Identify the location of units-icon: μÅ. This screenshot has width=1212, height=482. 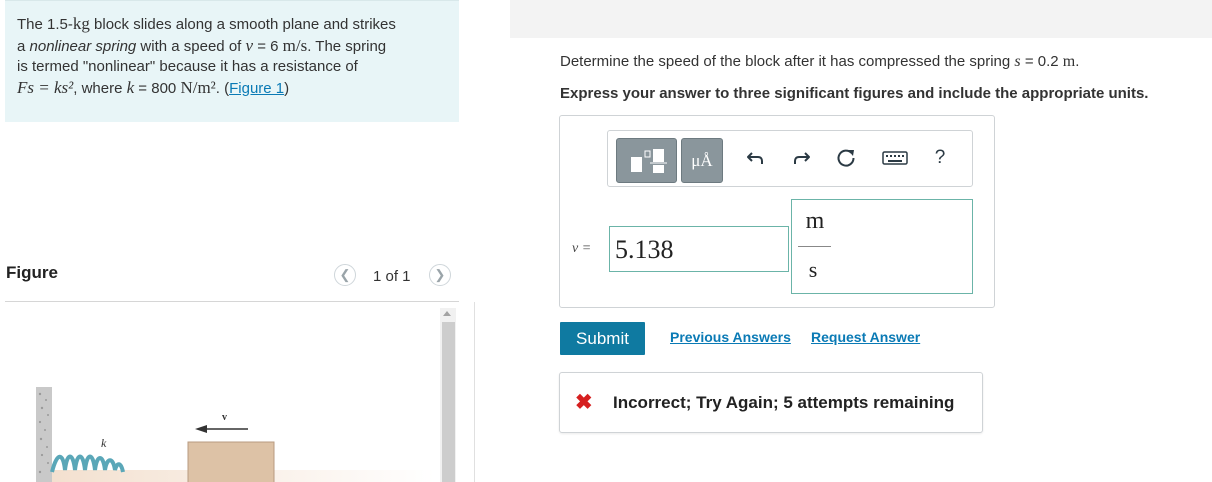
(702, 160).